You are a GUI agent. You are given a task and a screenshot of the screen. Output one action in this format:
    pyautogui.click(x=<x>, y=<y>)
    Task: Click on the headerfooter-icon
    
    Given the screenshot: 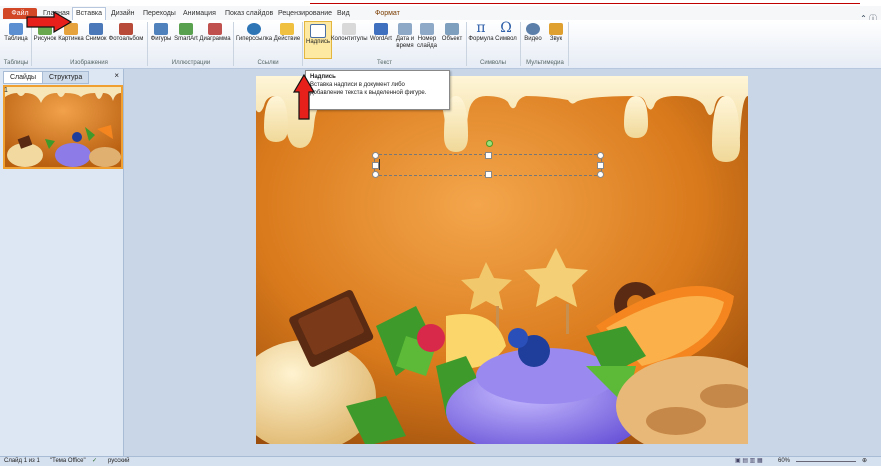 What is the action you would take?
    pyautogui.click(x=349, y=29)
    